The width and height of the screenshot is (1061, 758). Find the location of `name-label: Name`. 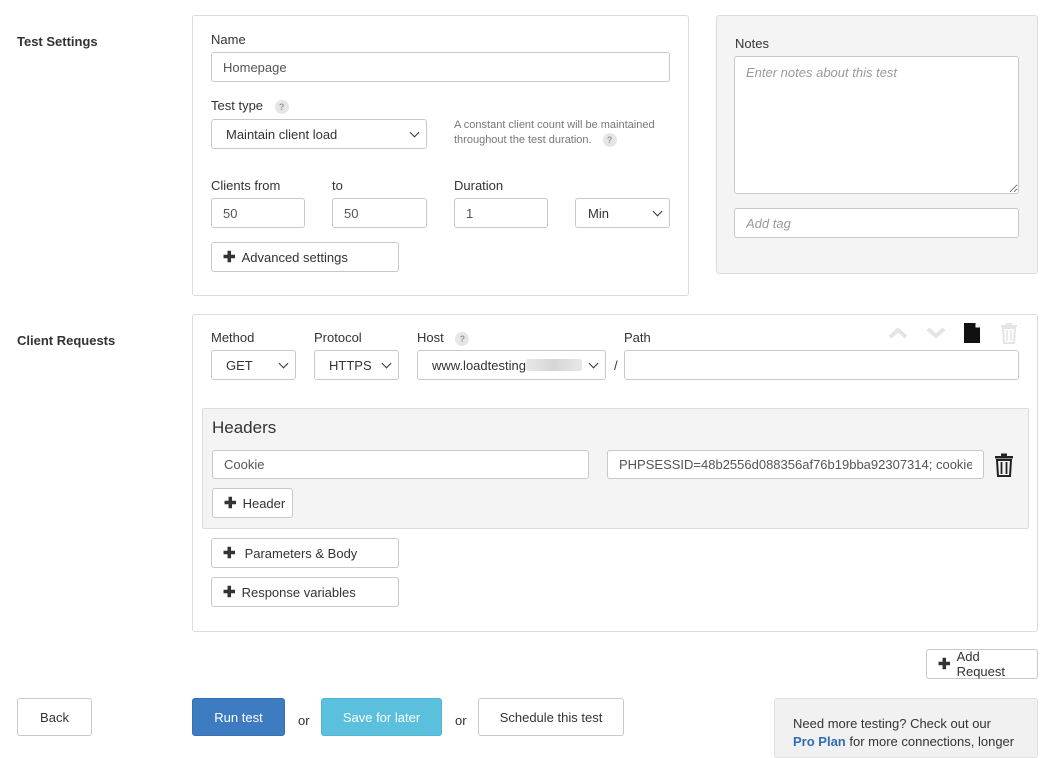

name-label: Name is located at coordinates (228, 39).